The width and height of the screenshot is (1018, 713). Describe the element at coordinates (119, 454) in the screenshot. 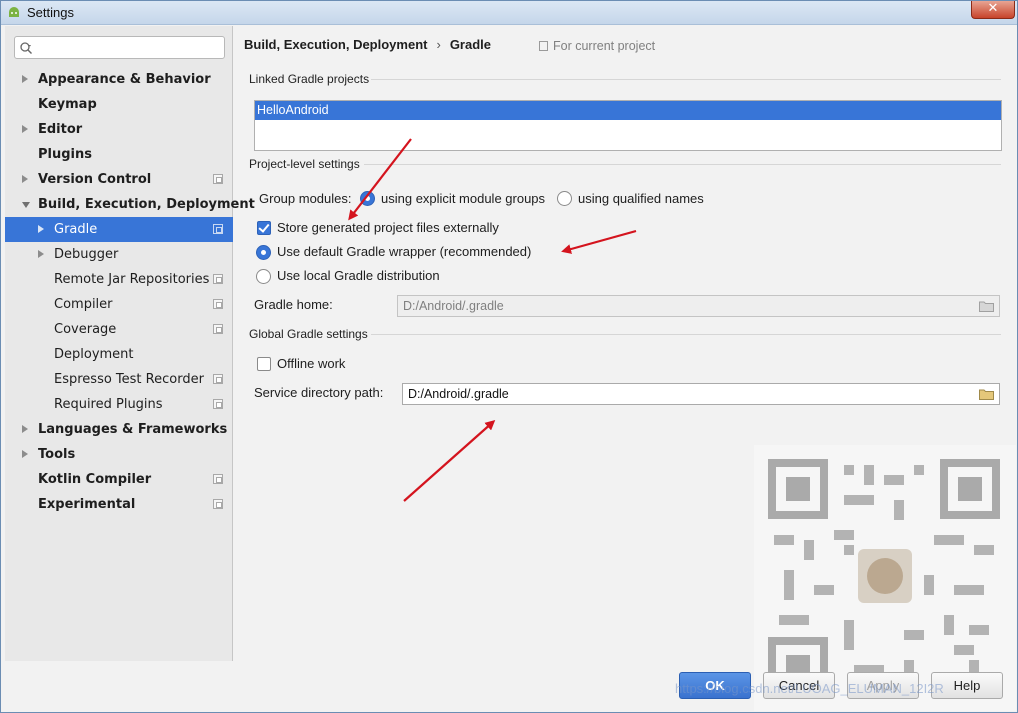

I see `sidebar-item-tools: Tools` at that location.